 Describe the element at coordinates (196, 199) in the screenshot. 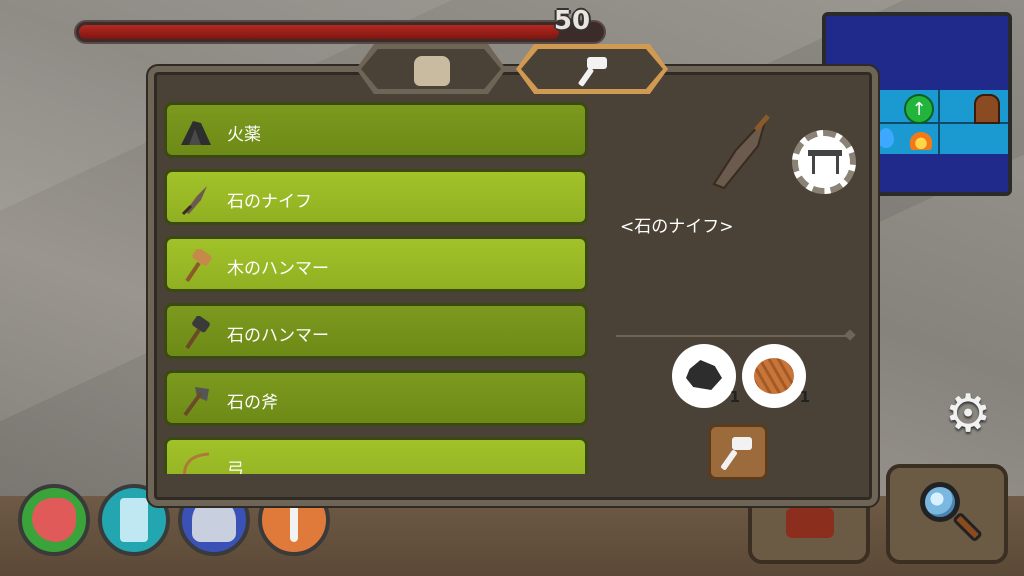

I see `stone-knife-icon` at that location.